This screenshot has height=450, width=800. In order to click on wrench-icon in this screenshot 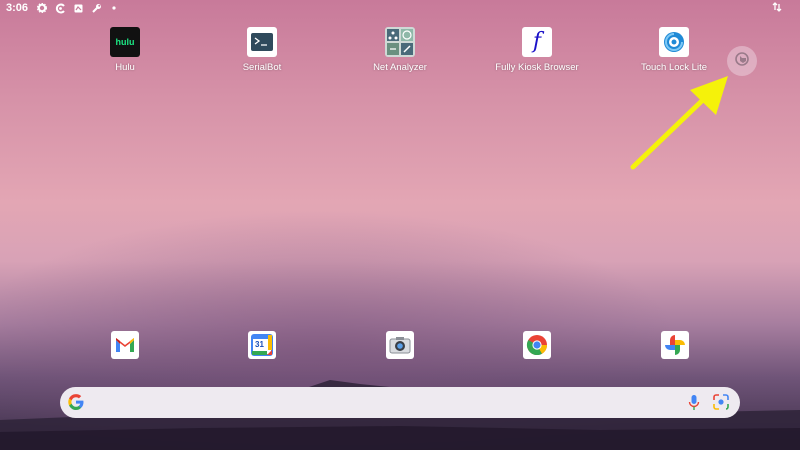, I will do `click(96, 8)`.